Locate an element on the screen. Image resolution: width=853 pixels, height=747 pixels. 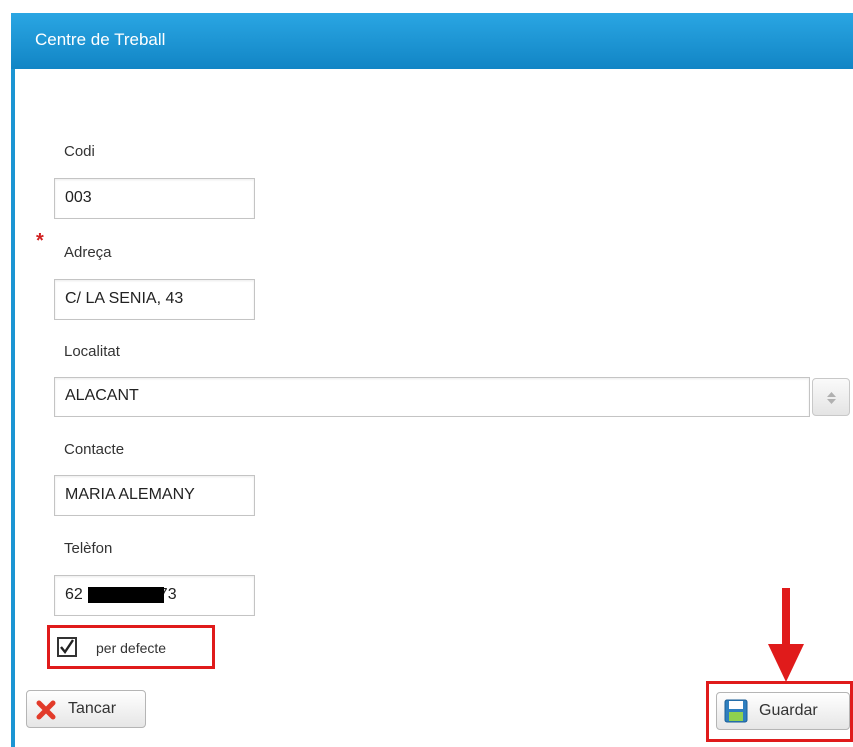
tancar-label: Tancar is located at coordinates (92, 708).